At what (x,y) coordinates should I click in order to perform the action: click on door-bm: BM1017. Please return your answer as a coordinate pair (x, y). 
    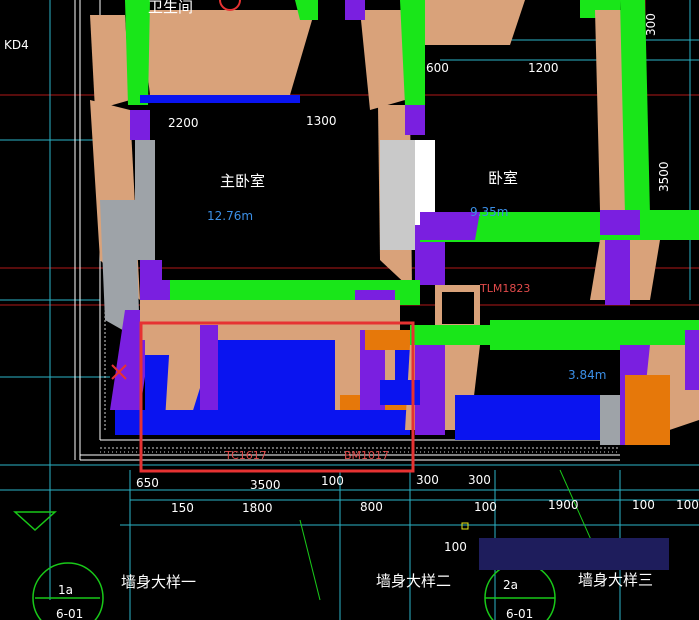
    Looking at the image, I should click on (366, 455).